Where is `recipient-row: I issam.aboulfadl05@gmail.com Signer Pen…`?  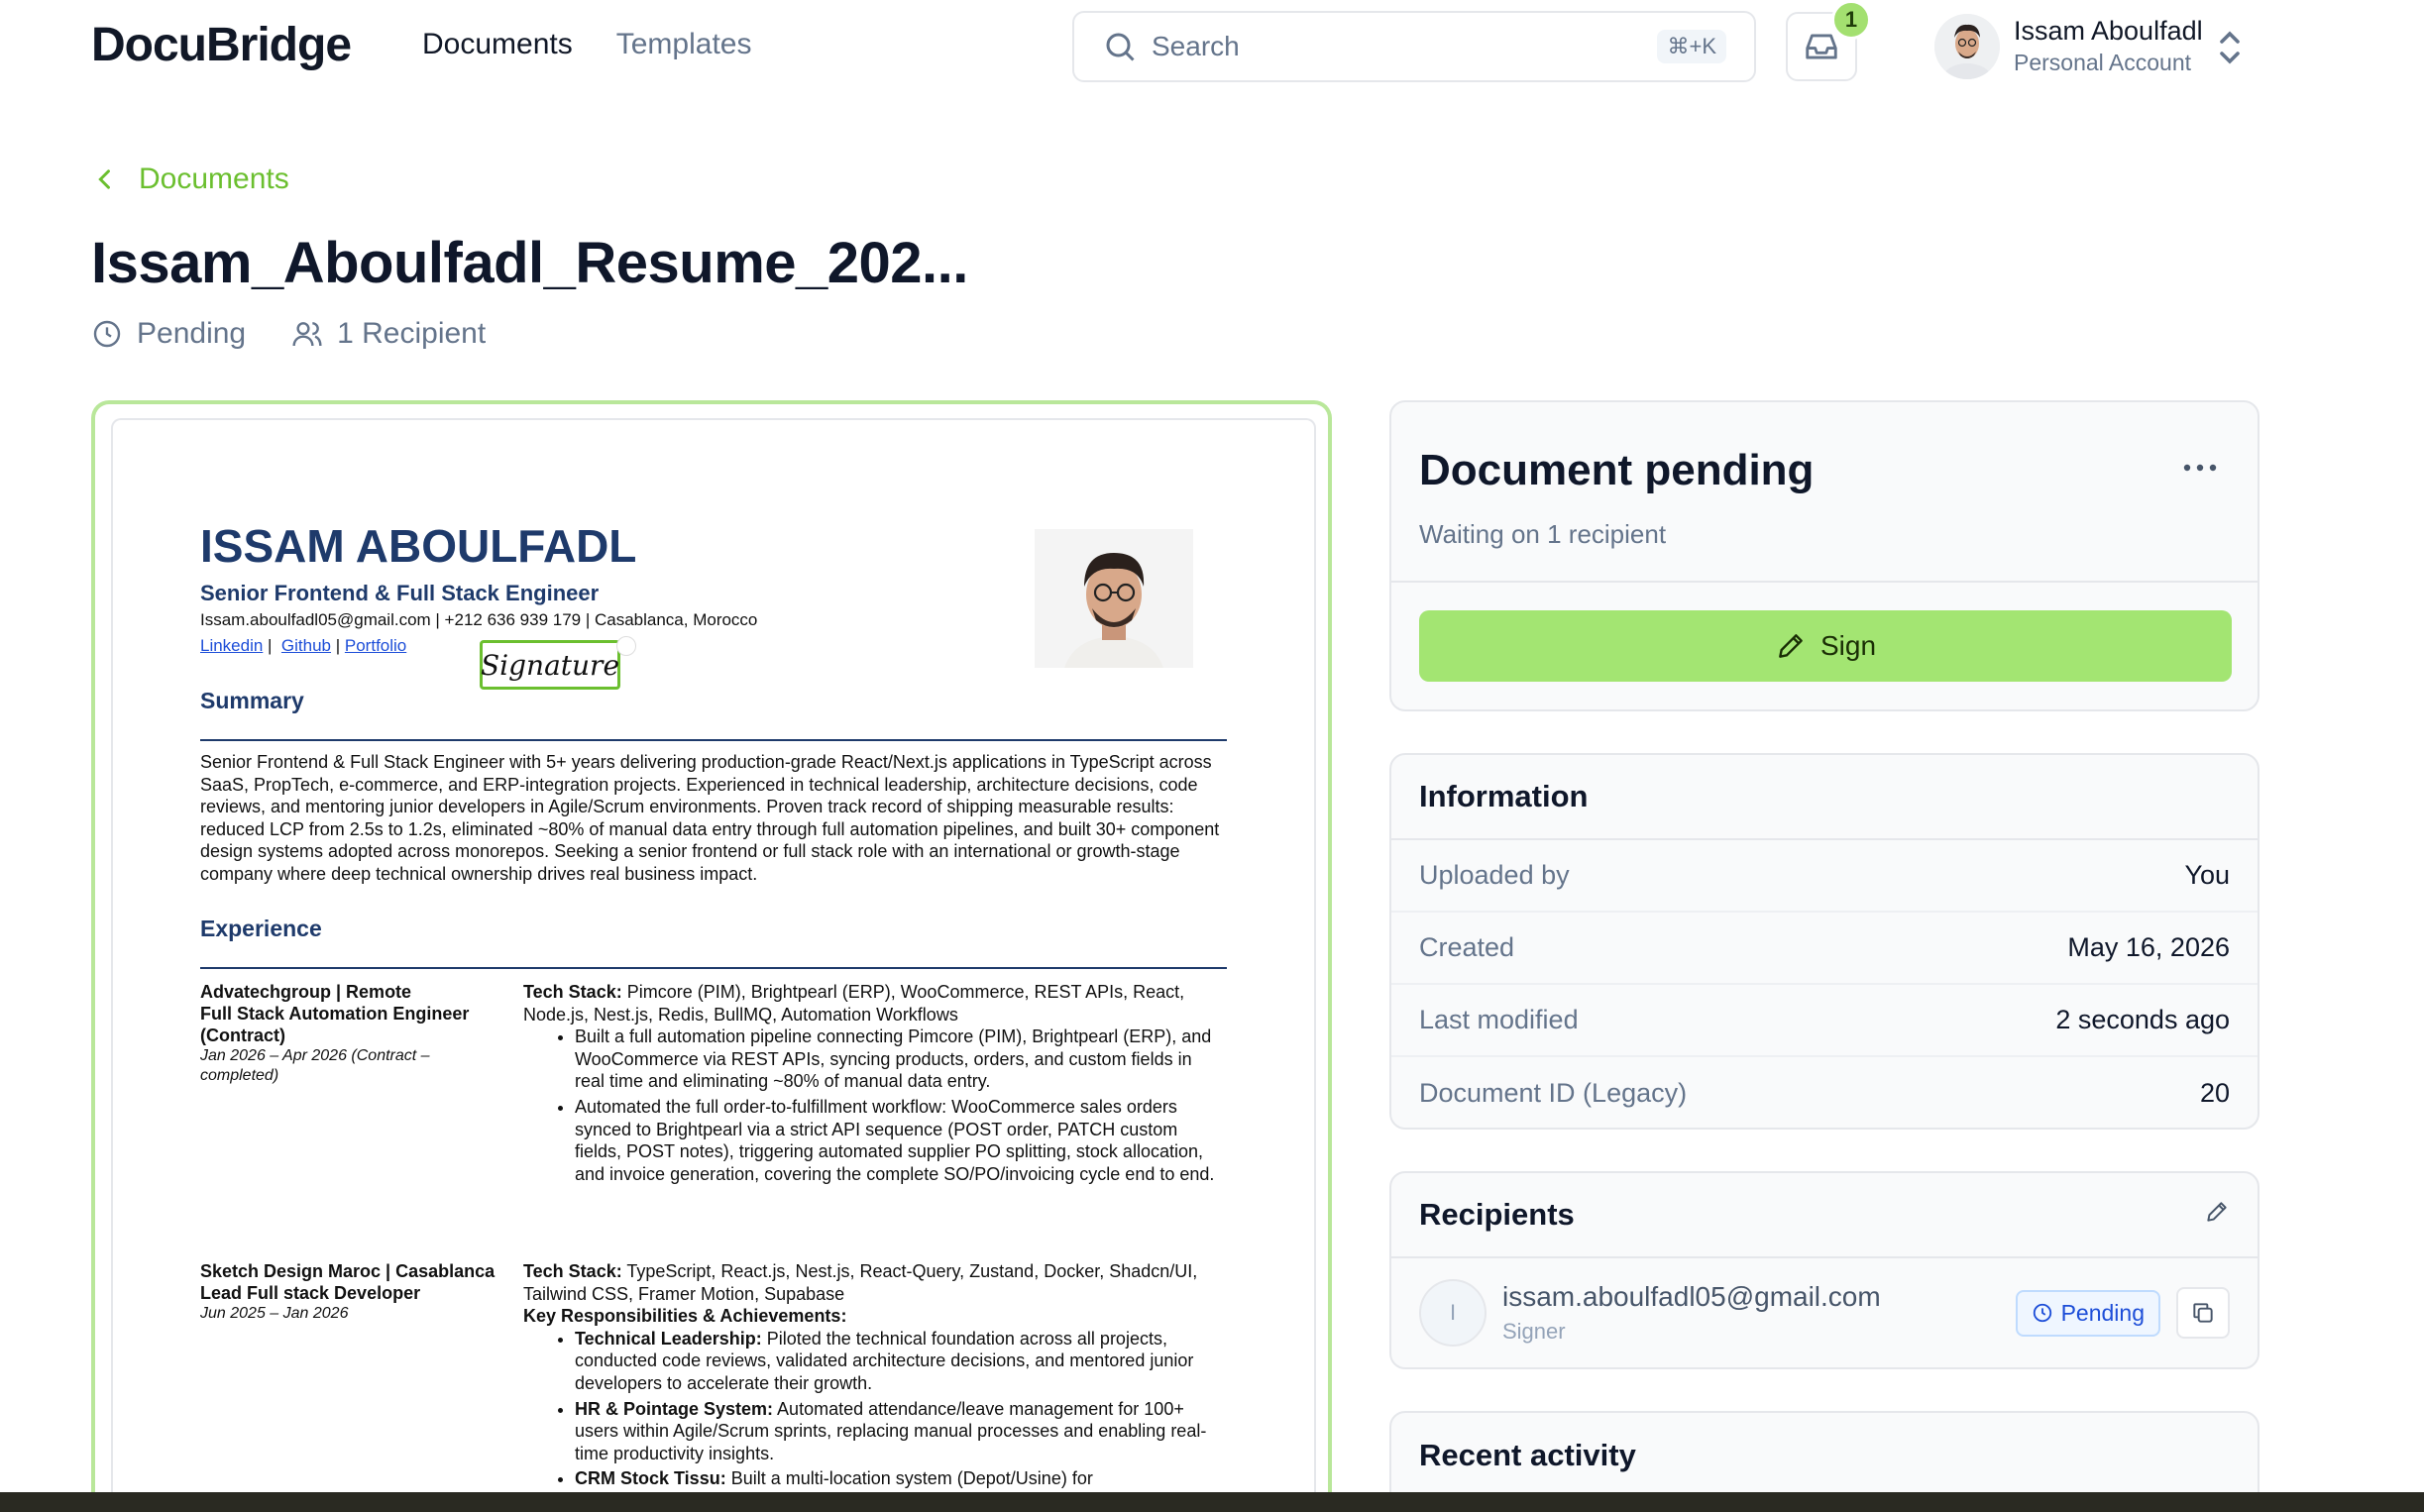 recipient-row: I issam.aboulfadl05@gmail.com Signer Pen… is located at coordinates (1825, 1313).